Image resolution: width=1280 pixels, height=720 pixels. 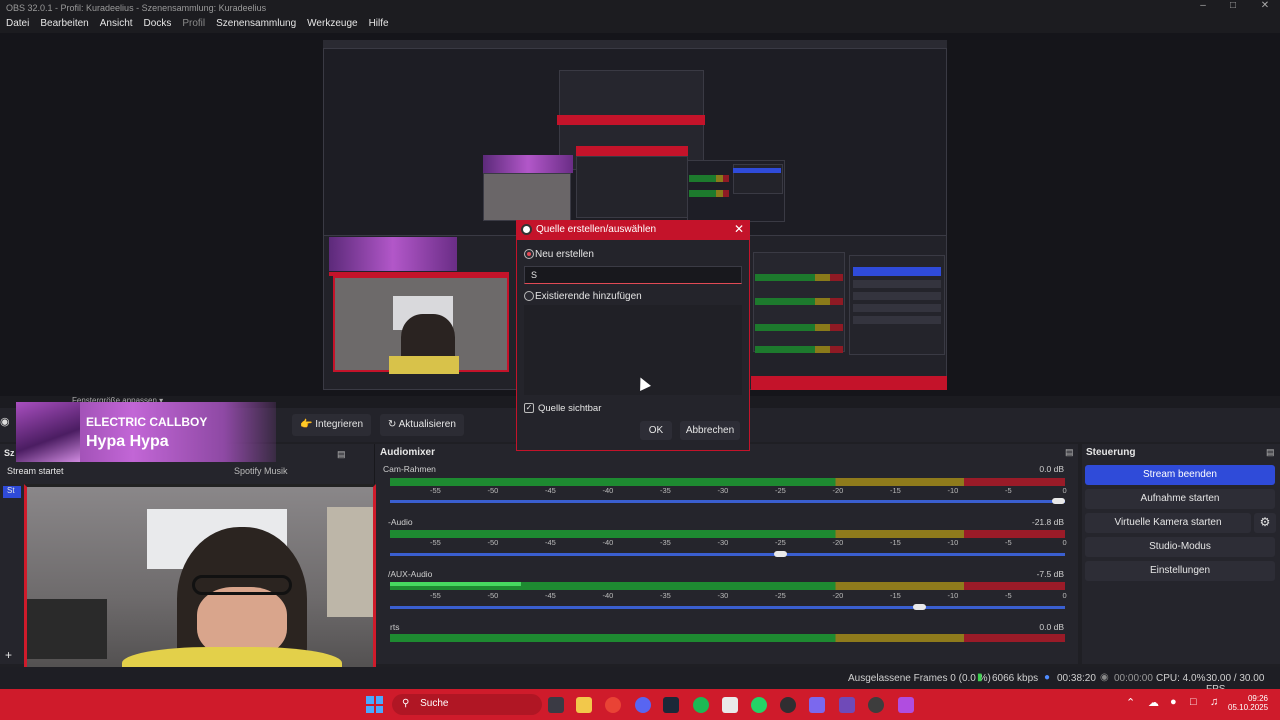 I want to click on menu-profil: Profil, so click(x=193, y=24).